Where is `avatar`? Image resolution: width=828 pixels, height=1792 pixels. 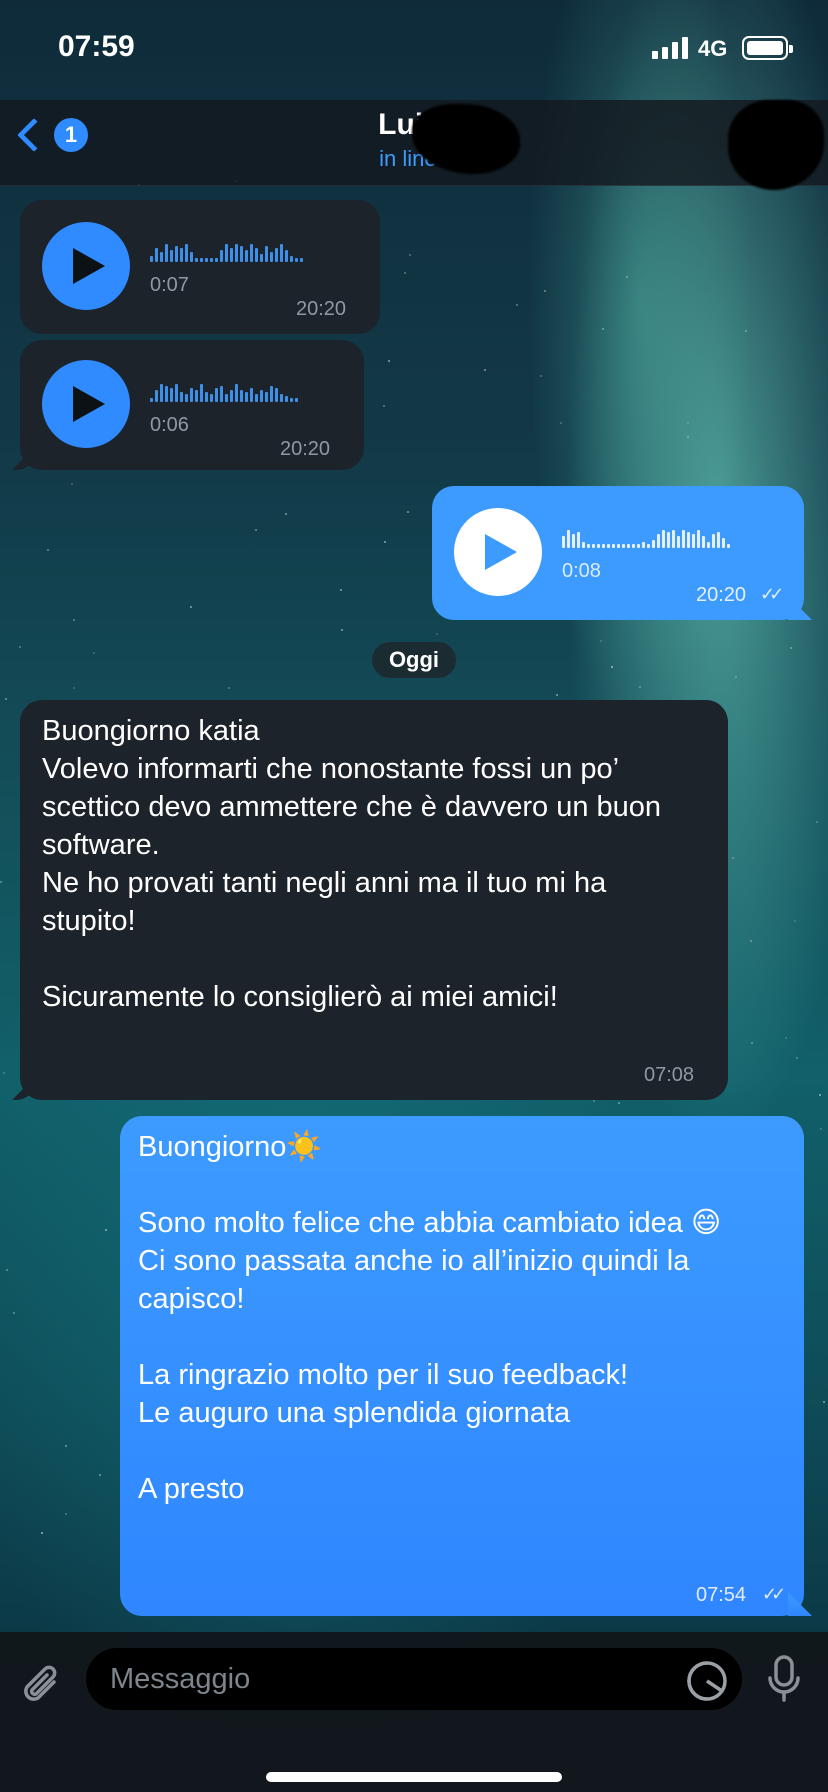 avatar is located at coordinates (776, 145).